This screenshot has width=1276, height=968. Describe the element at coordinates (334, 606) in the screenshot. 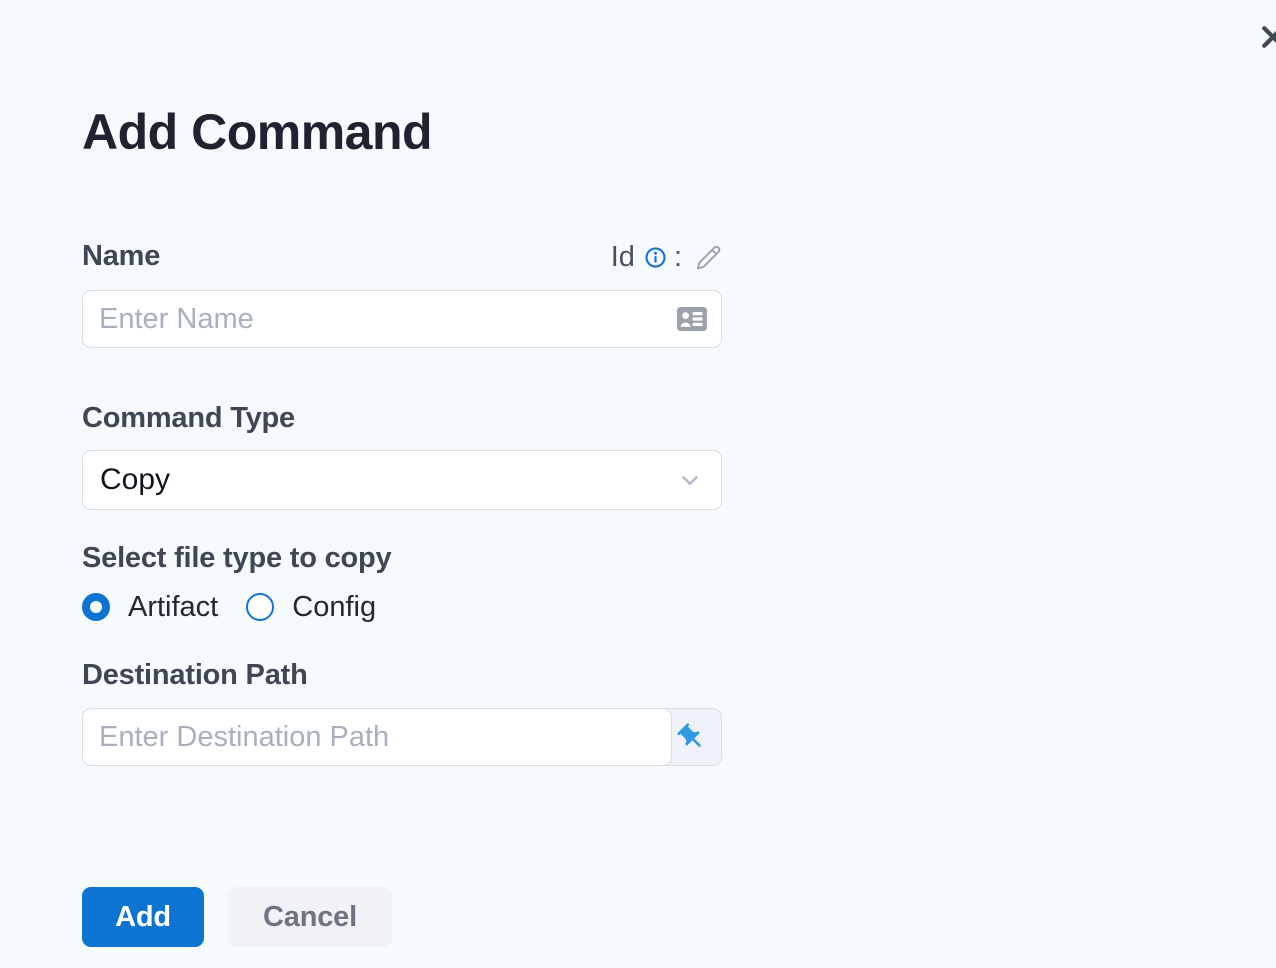

I see `radio-label-config: Config` at that location.